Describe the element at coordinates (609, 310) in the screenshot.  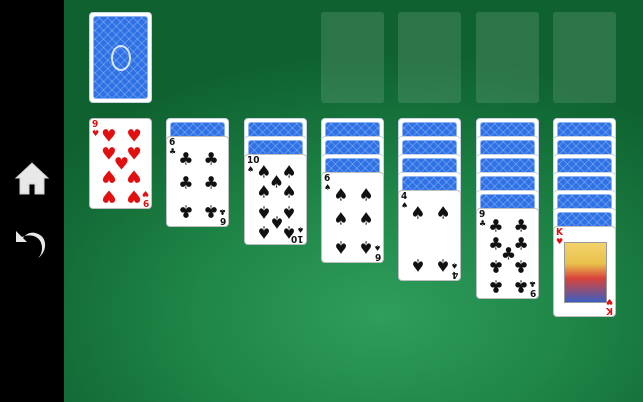
I see `card-rank: K` at that location.